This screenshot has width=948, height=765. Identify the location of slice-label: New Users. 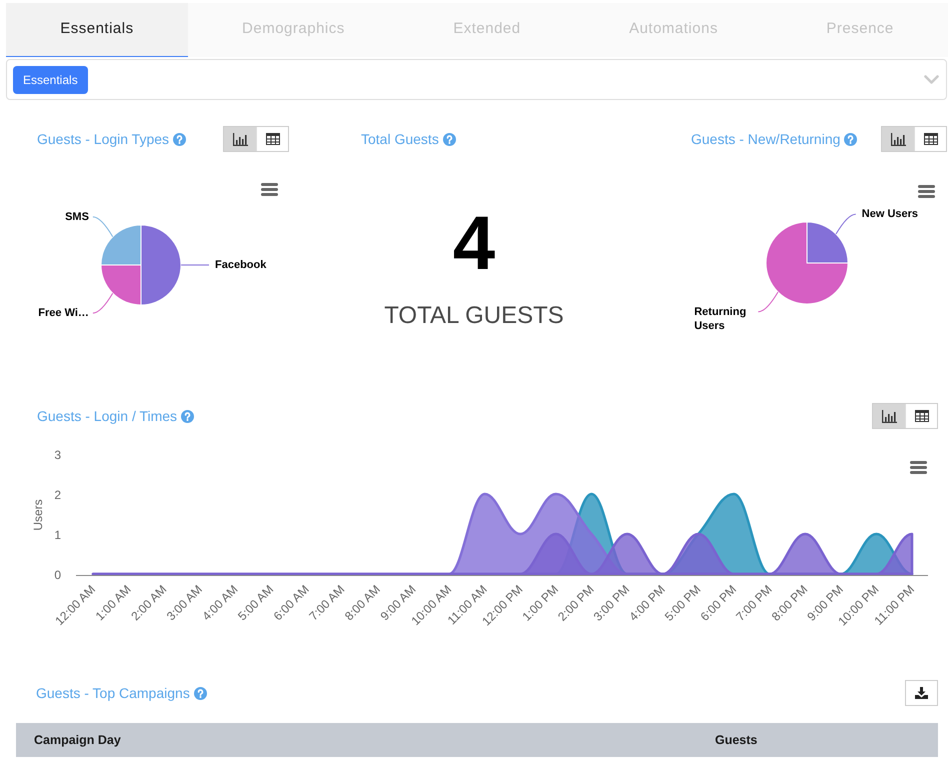
(890, 214).